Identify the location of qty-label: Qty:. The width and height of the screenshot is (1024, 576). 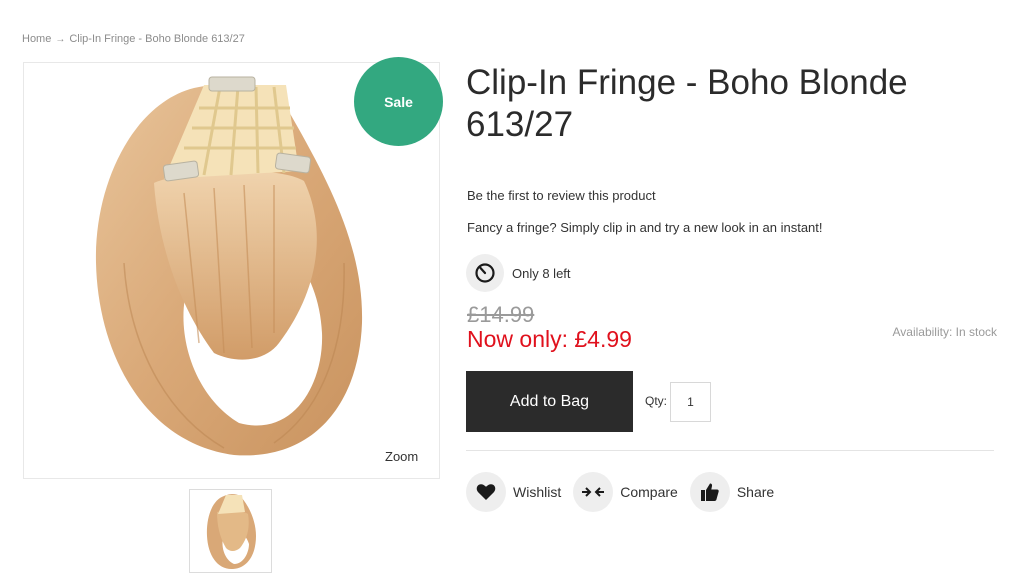
(656, 401).